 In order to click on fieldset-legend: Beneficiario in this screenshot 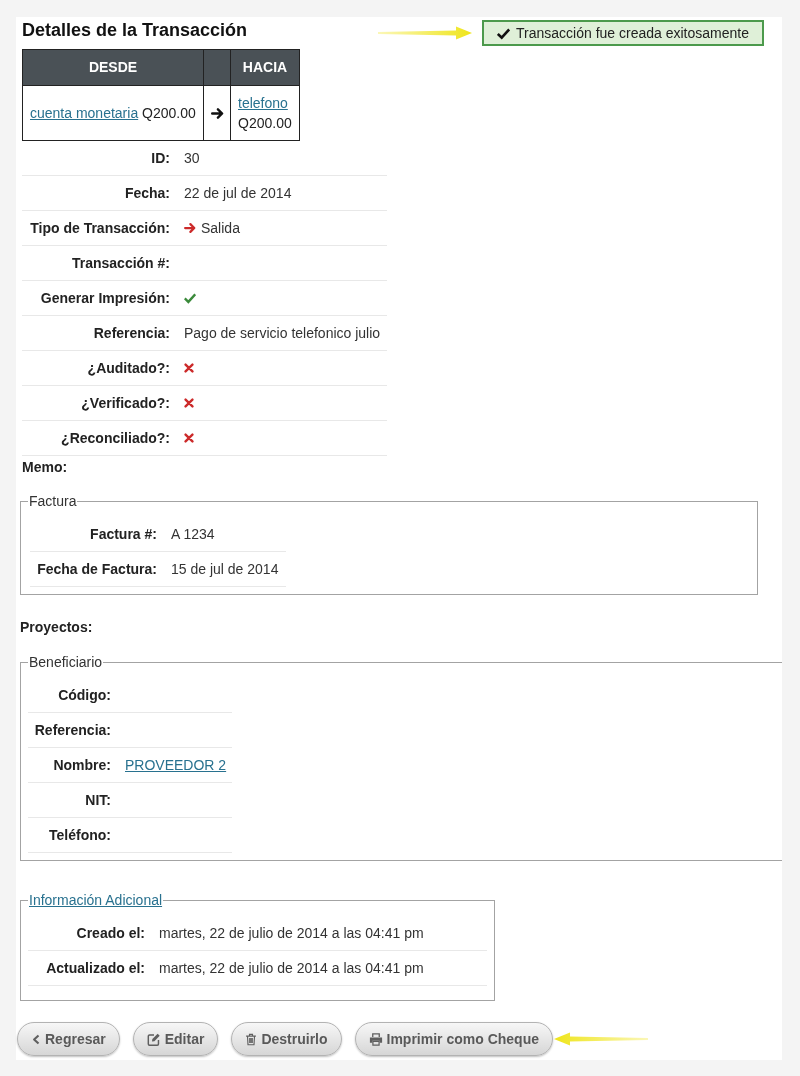, I will do `click(66, 662)`.